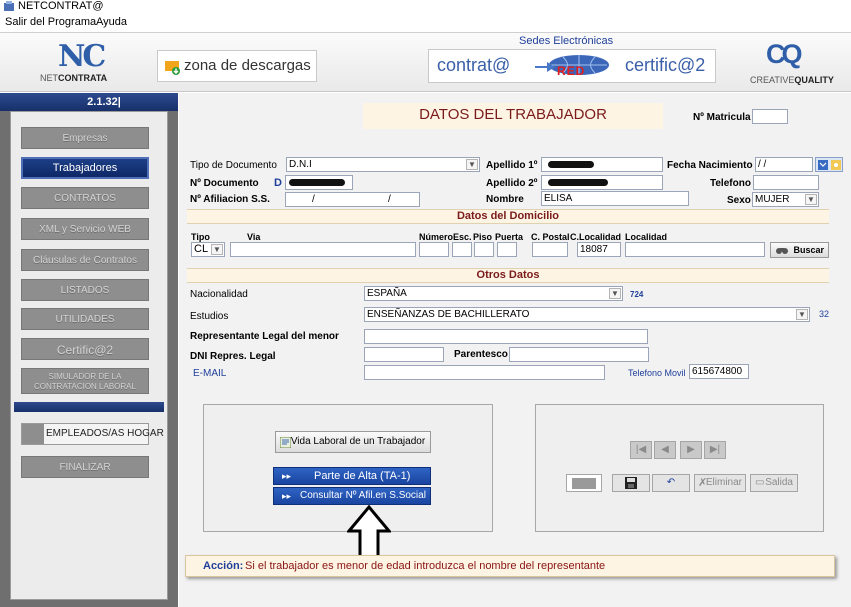  Describe the element at coordinates (579, 354) in the screenshot. I see `parentesco-input` at that location.